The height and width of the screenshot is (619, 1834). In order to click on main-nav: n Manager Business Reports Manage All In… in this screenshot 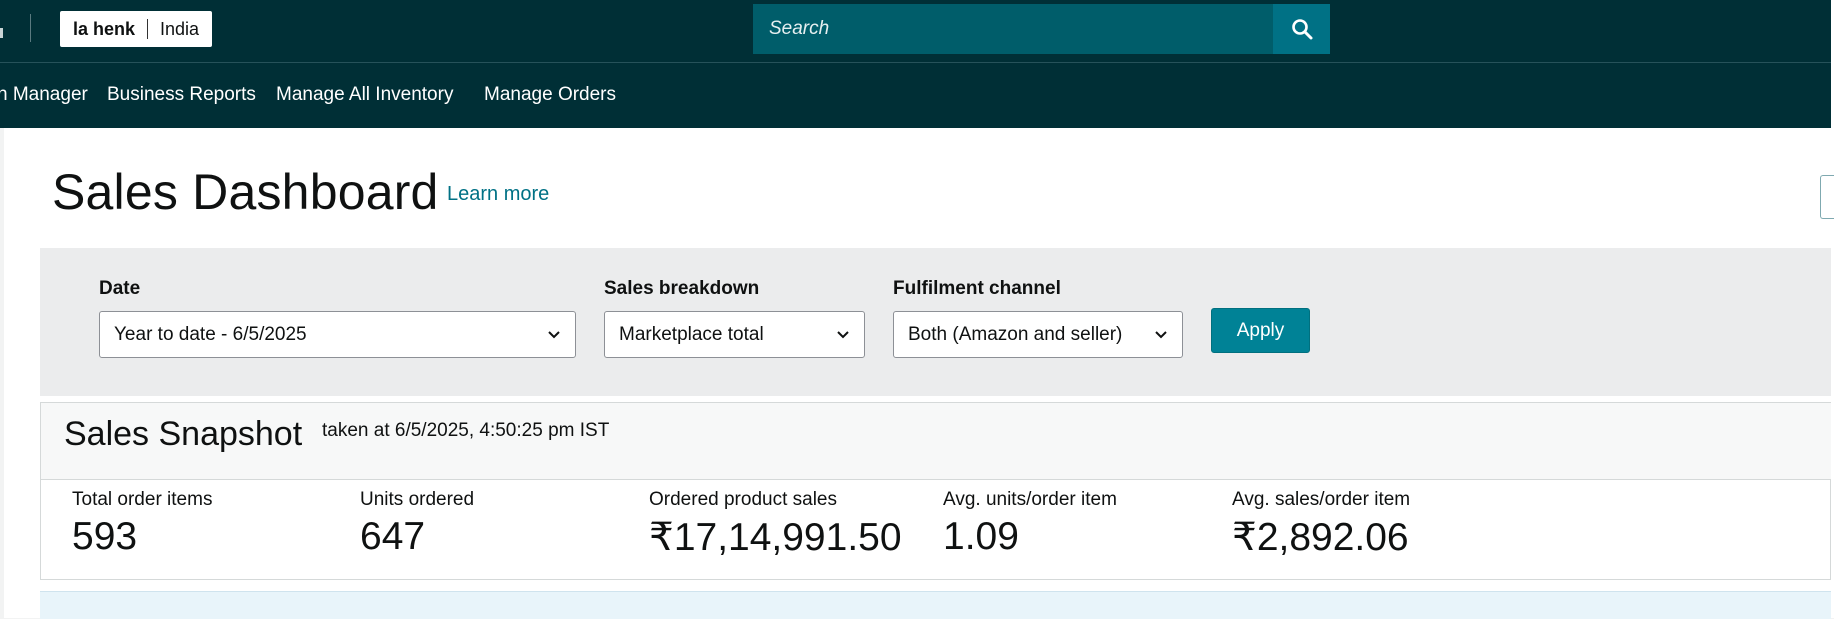, I will do `click(917, 95)`.